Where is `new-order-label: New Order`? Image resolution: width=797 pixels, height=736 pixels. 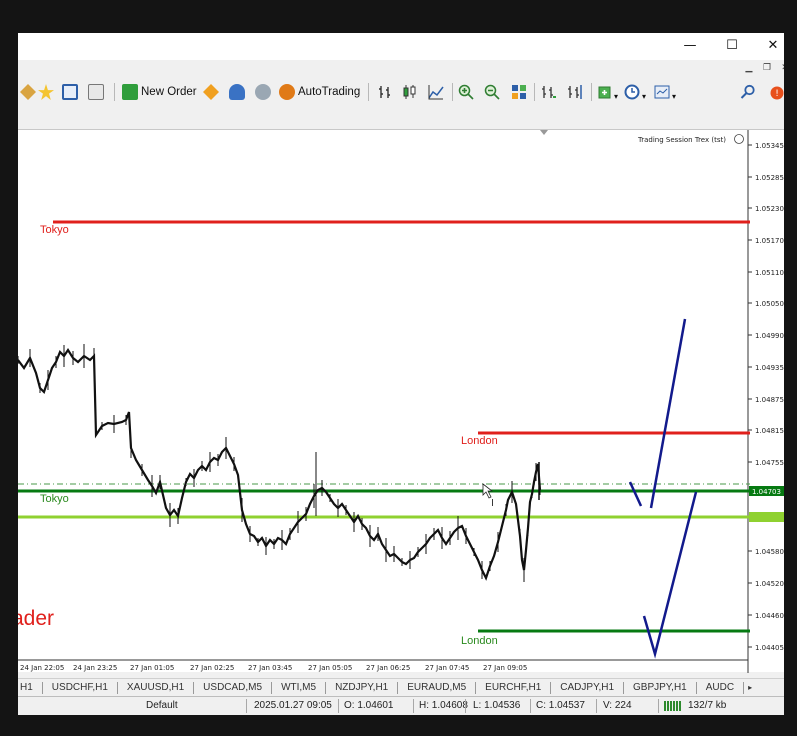 new-order-label: New Order is located at coordinates (169, 92).